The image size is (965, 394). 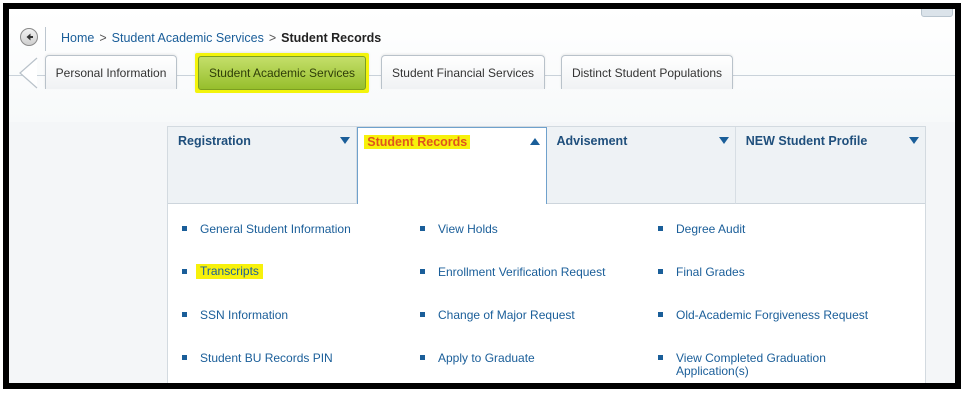 What do you see at coordinates (214, 141) in the screenshot?
I see `menu-tab-label: Registration` at bounding box center [214, 141].